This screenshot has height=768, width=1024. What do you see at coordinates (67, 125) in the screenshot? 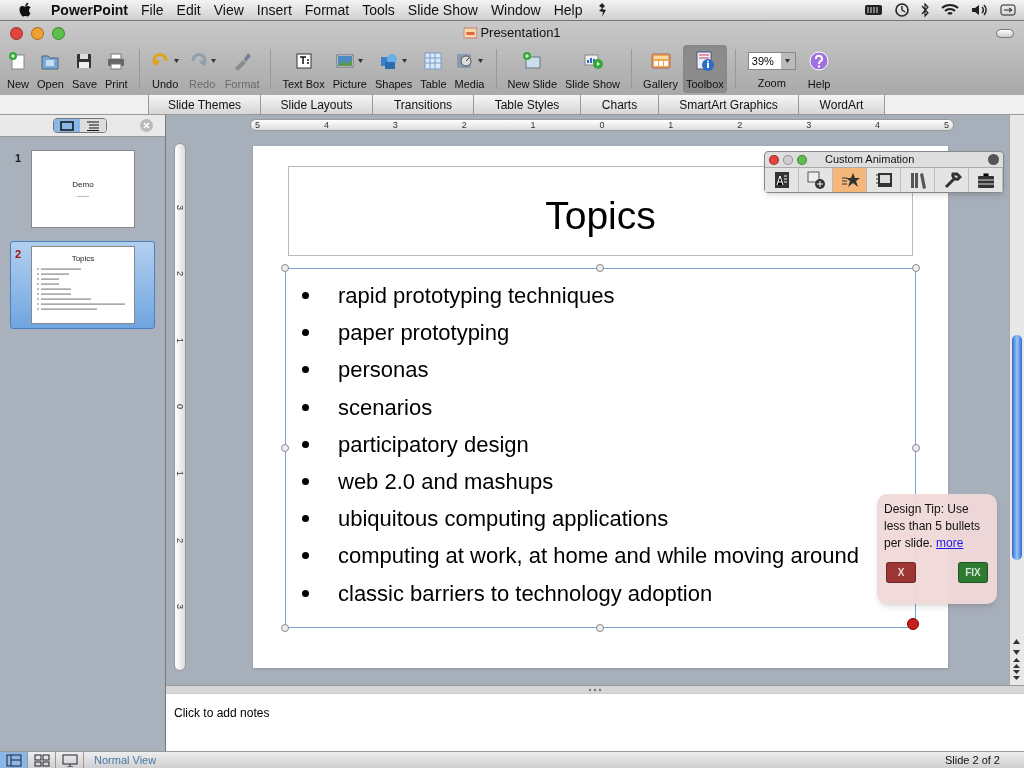
I see `slides-view-button` at bounding box center [67, 125].